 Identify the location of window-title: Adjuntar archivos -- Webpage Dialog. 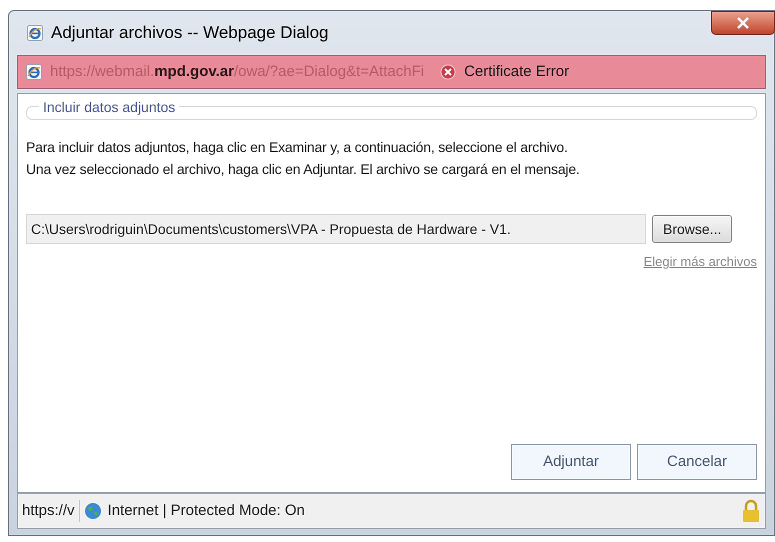
(189, 33).